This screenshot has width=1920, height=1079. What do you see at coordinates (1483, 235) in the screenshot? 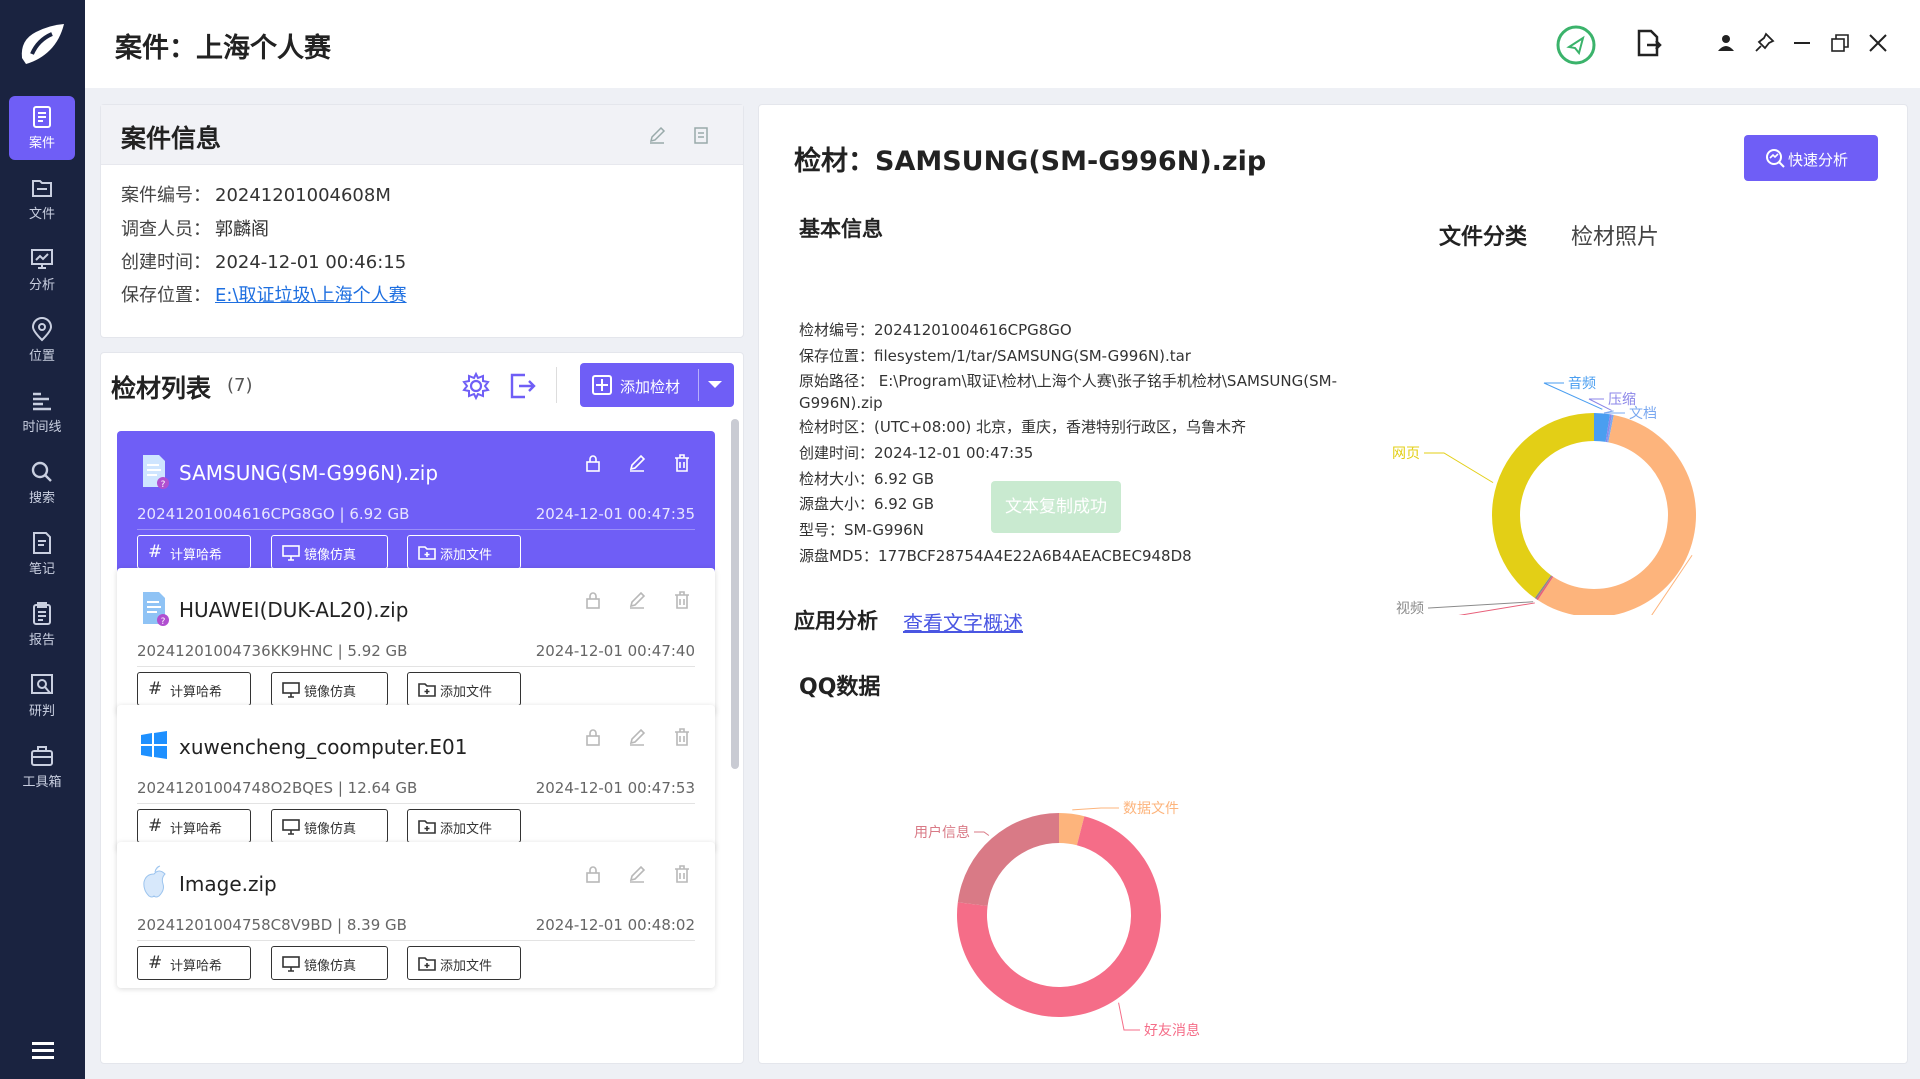
I see `tab-file-classification: 文件分类` at bounding box center [1483, 235].